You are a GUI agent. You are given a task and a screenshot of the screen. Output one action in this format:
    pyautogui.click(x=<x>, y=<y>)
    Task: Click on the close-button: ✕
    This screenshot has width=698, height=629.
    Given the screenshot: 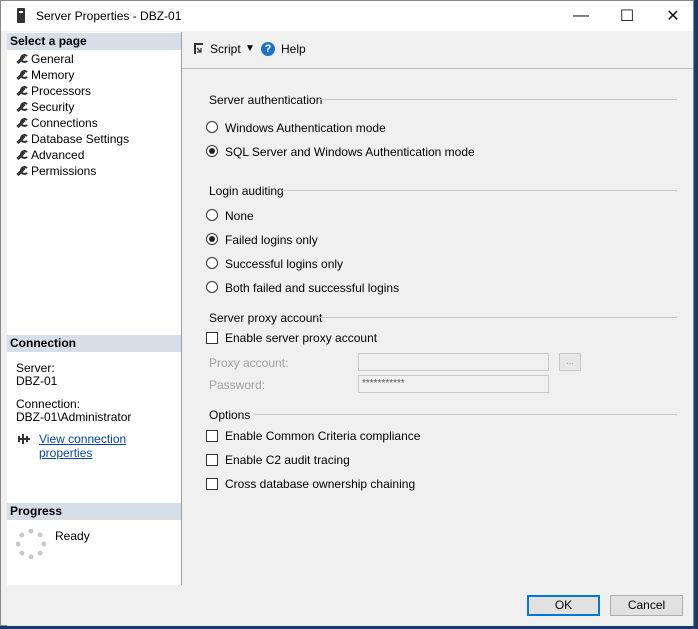 What is the action you would take?
    pyautogui.click(x=673, y=16)
    